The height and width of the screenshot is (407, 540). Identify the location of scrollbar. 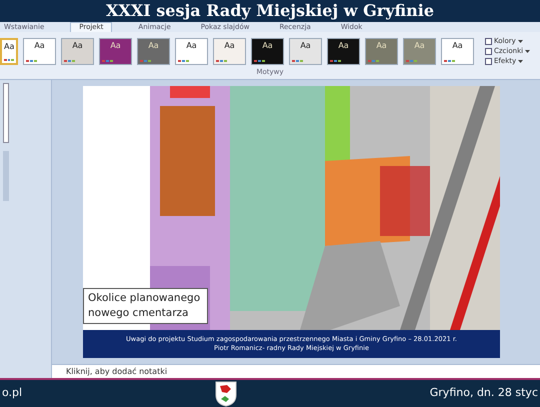
(6, 176).